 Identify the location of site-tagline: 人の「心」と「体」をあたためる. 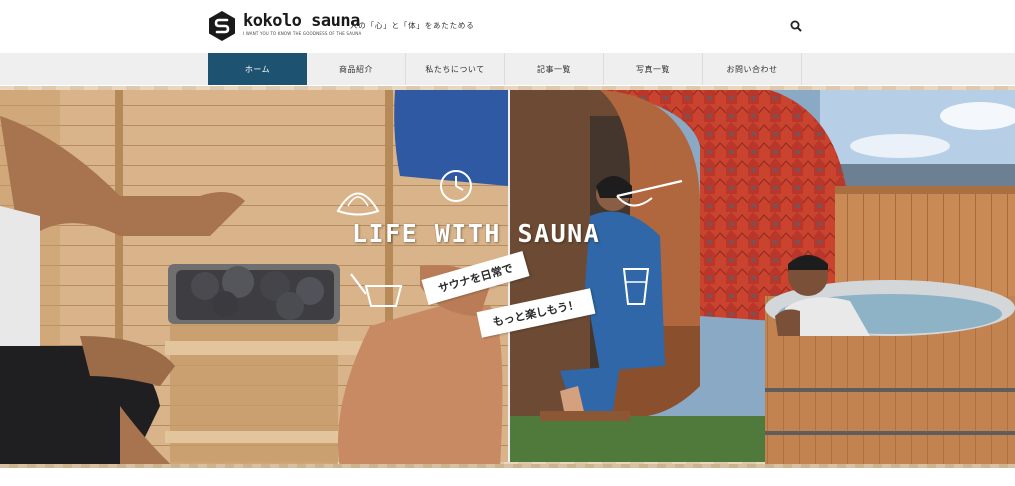
(412, 25).